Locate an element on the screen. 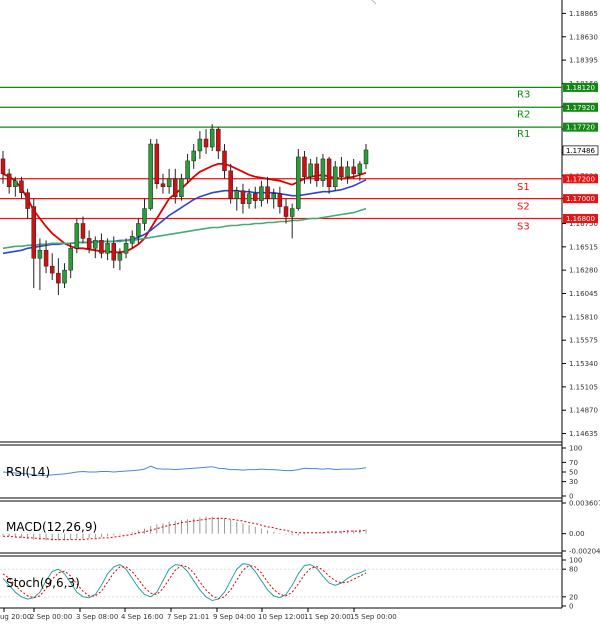 Image resolution: width=600 pixels, height=625 pixels. price-tick-label: 1.14635 is located at coordinates (583, 434).